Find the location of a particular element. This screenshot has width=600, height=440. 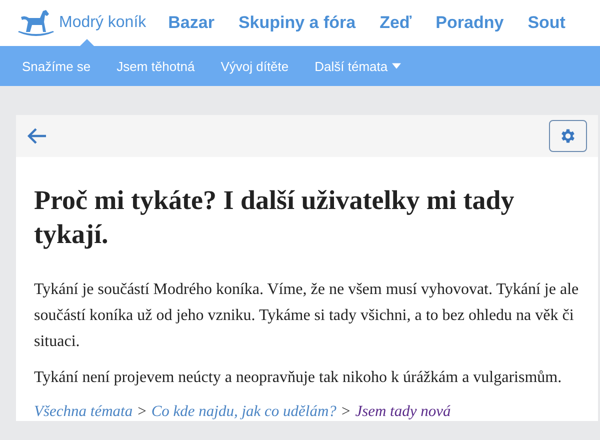

settings-button is located at coordinates (568, 136).